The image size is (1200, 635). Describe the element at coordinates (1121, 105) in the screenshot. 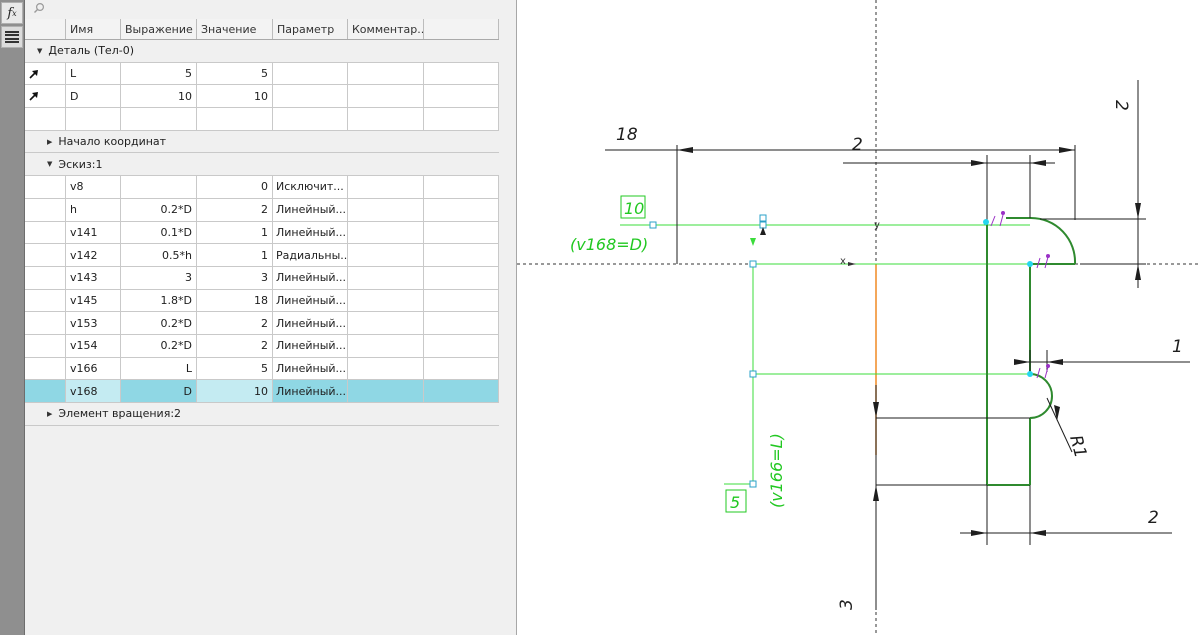

I see `dim-2-right-text: 2` at that location.